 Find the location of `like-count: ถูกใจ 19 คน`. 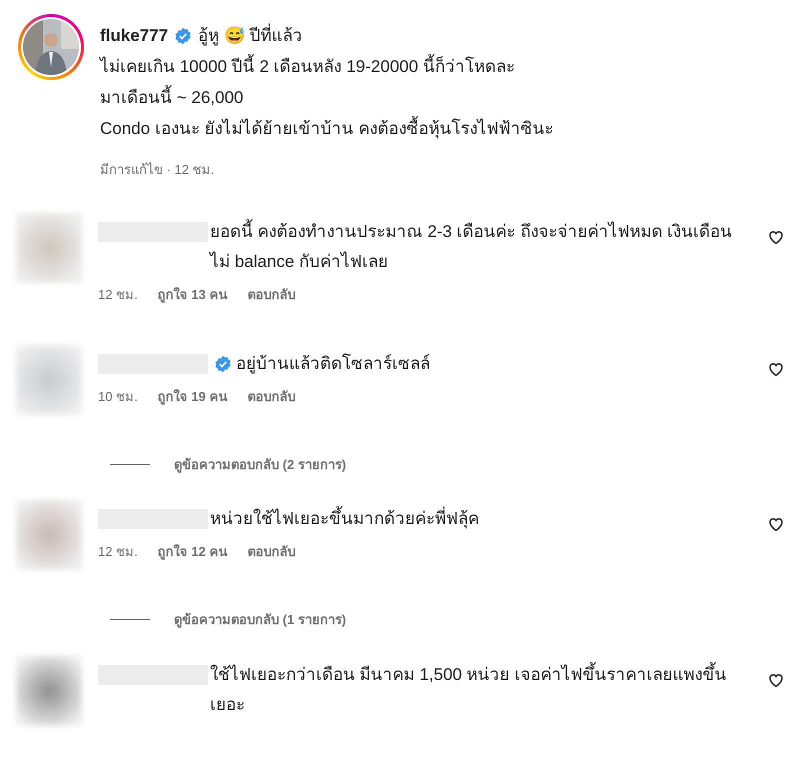

like-count: ถูกใจ 19 คน is located at coordinates (193, 396).